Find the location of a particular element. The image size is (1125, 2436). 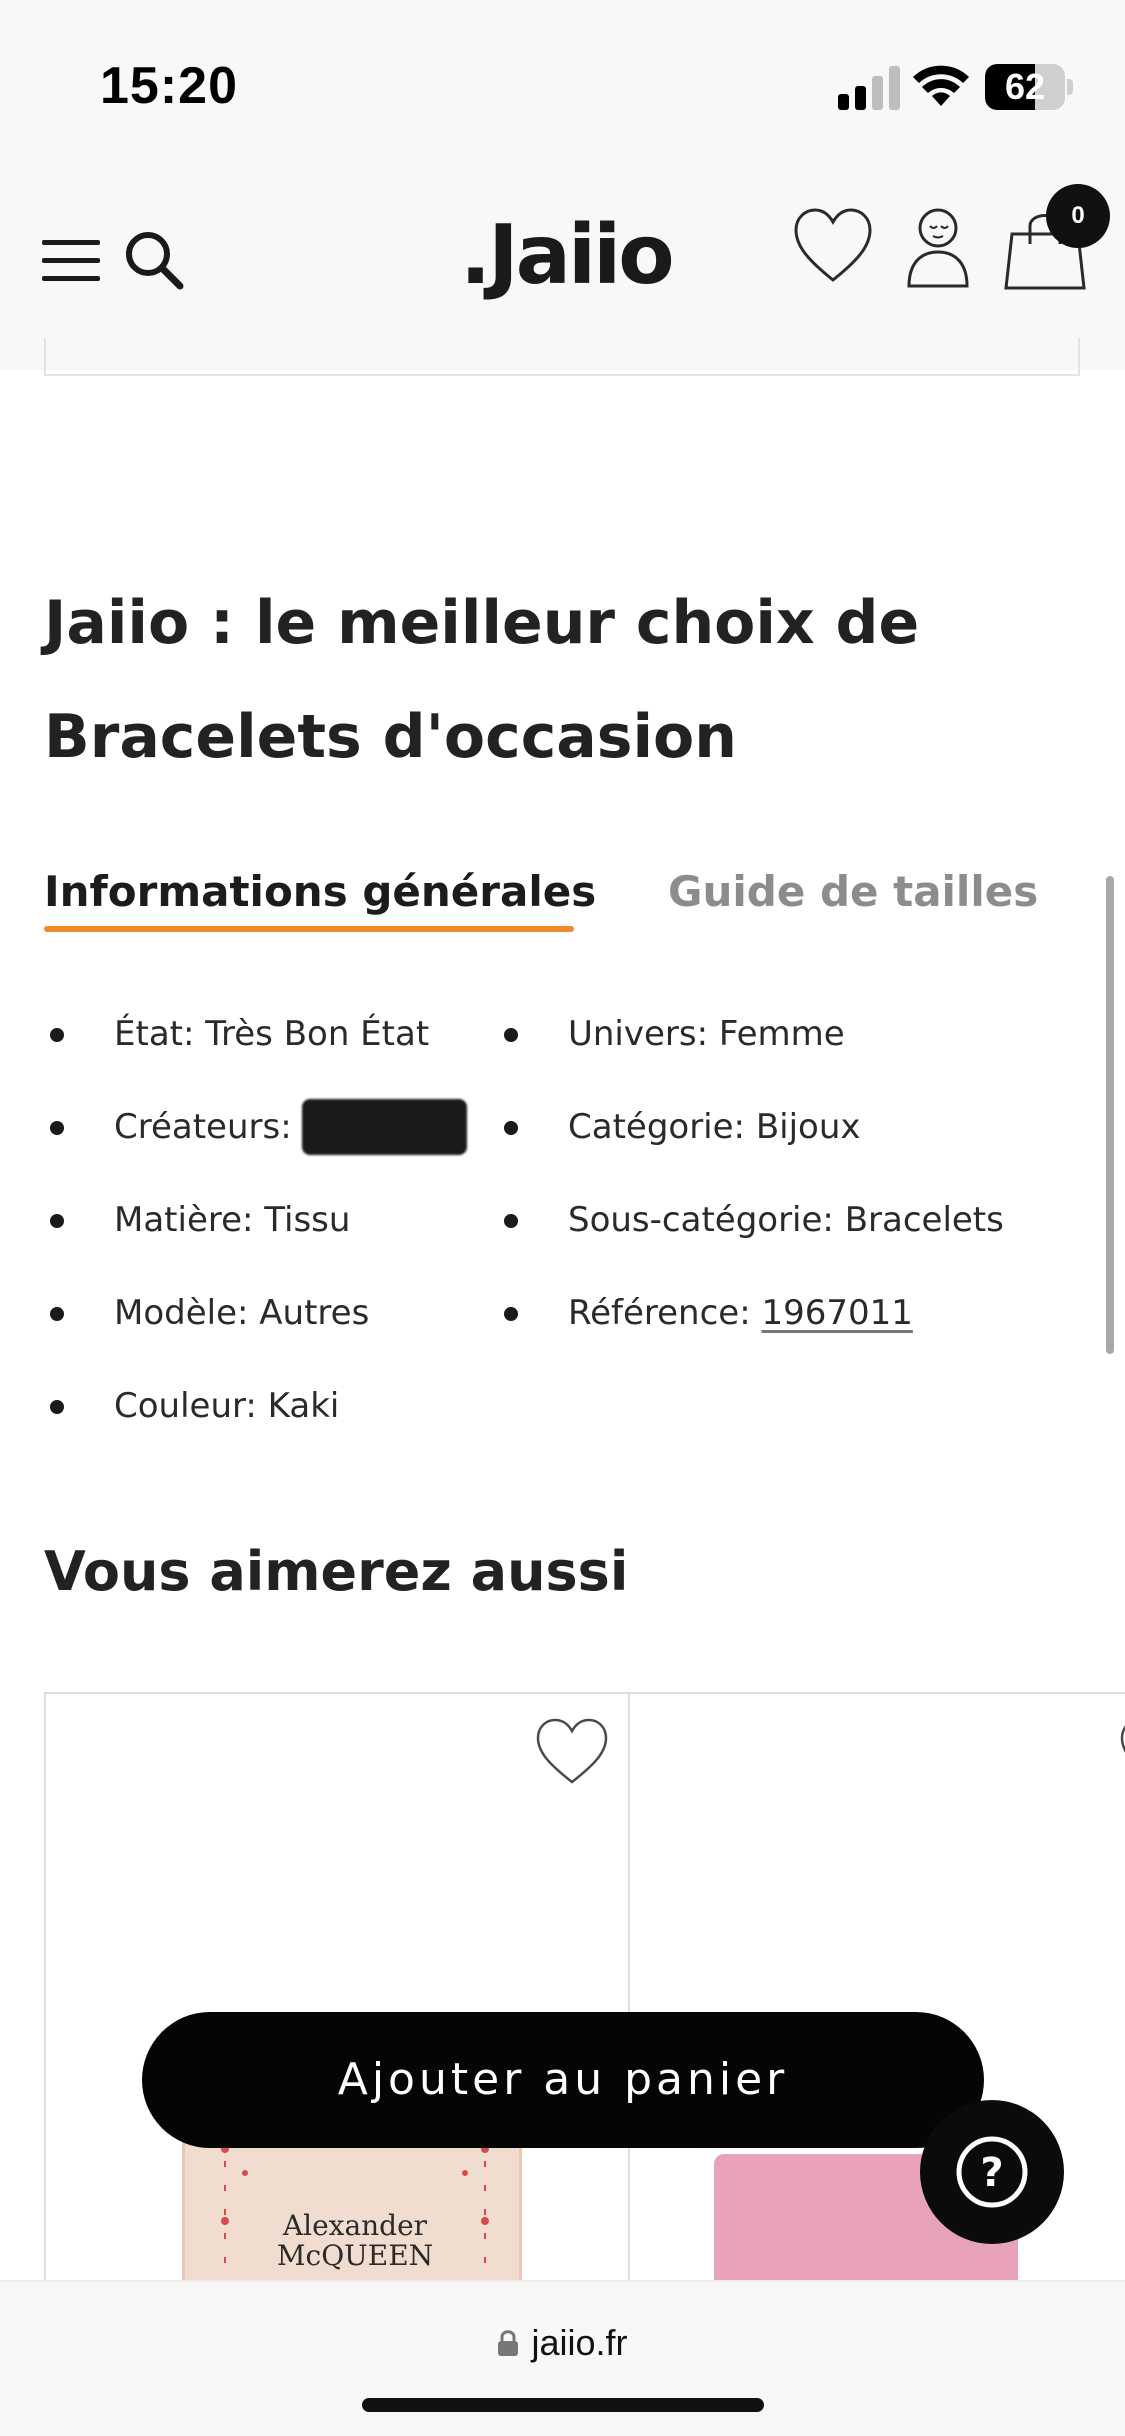

site-logo: .Jaiio is located at coordinates (567, 256).